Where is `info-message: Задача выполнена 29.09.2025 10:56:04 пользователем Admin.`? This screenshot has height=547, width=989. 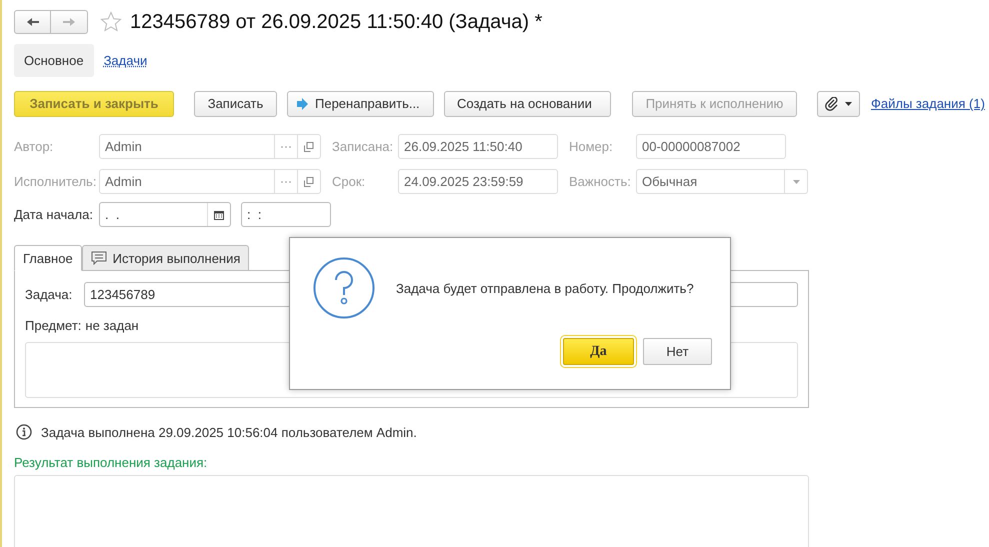 info-message: Задача выполнена 29.09.2025 10:56:04 пользователем Admin. is located at coordinates (229, 432).